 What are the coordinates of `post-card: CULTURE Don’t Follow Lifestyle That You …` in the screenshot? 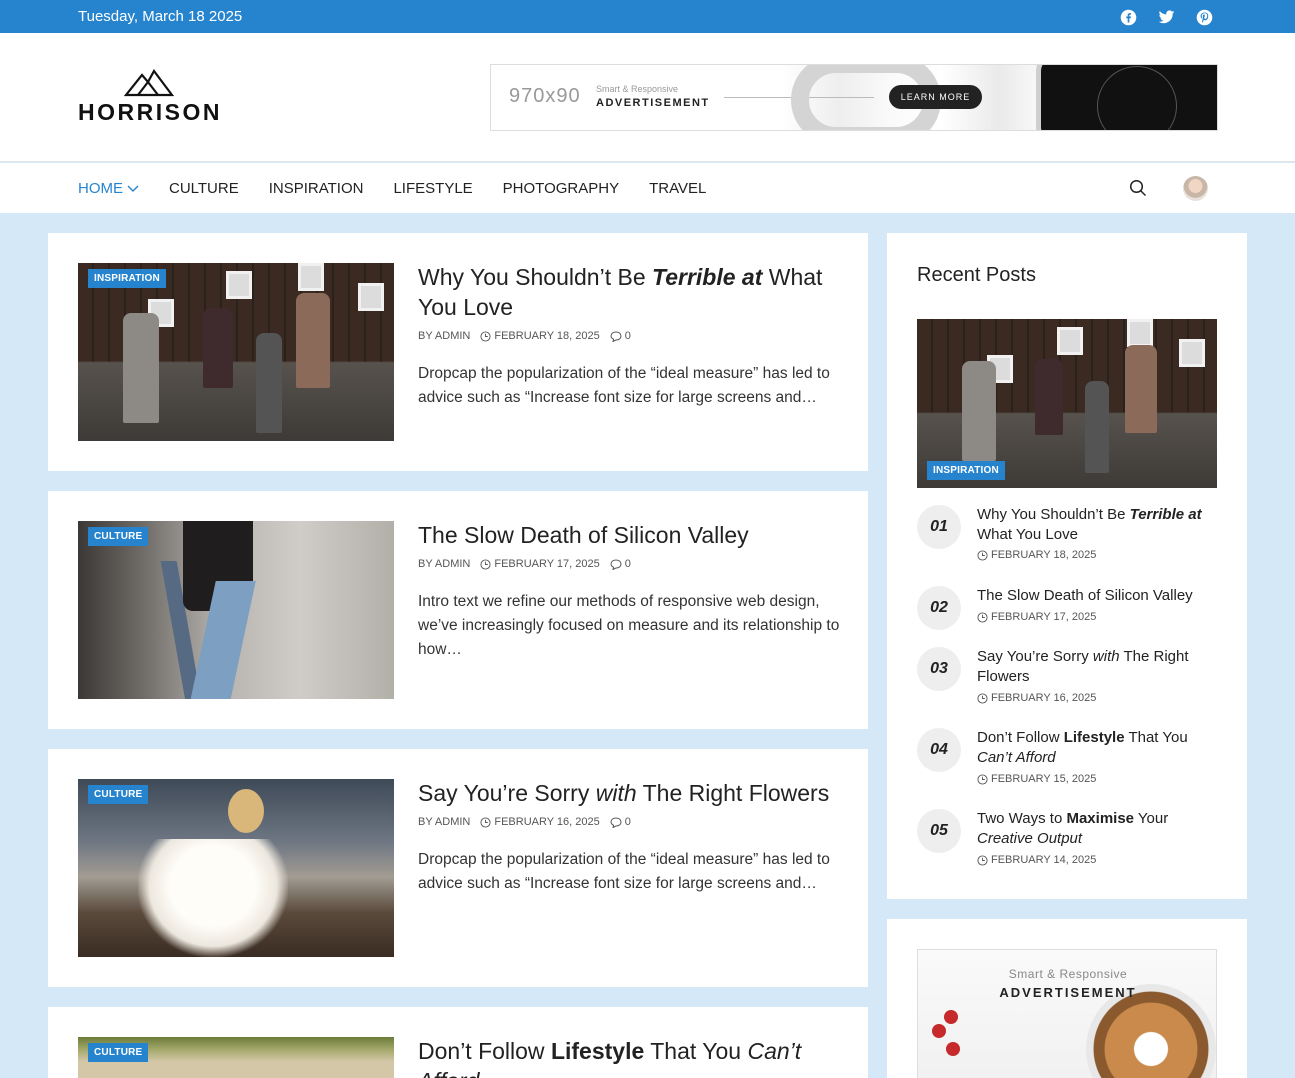 It's located at (458, 1042).